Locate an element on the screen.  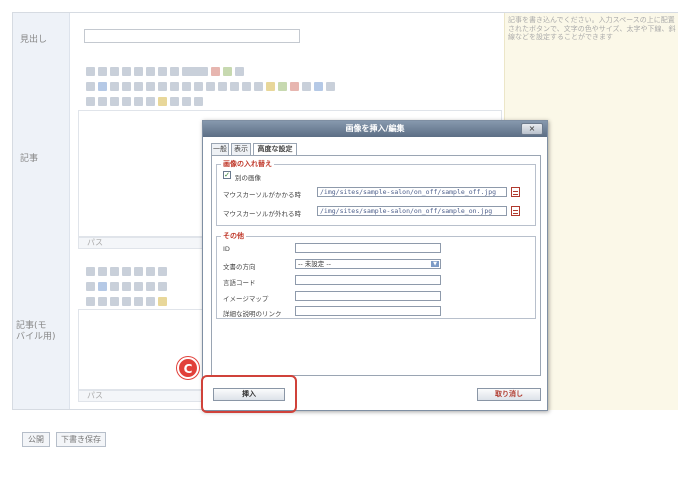
browse-mouseout-icon is located at coordinates (515, 211).